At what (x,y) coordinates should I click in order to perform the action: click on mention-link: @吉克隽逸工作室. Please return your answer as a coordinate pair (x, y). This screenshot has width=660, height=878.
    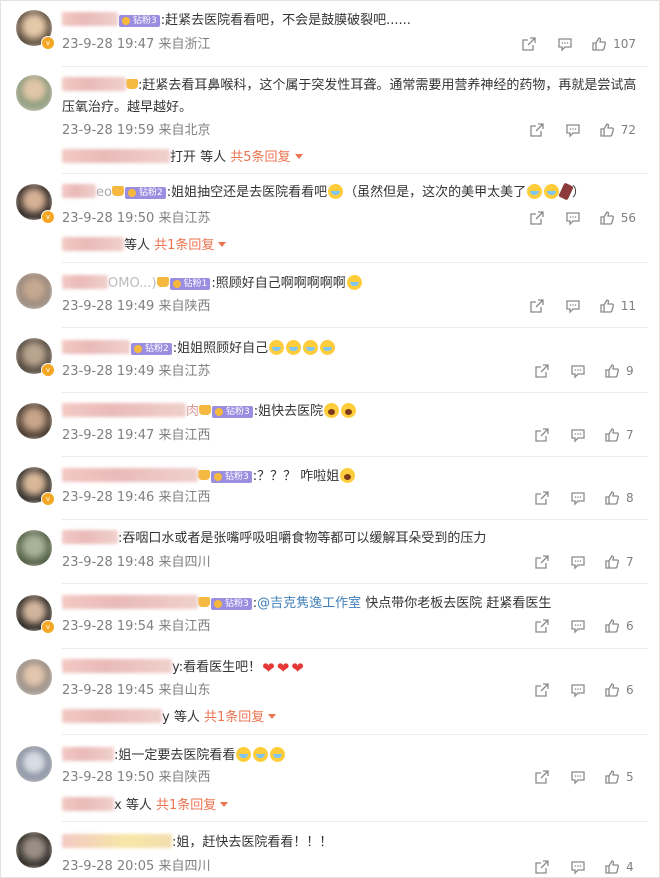
    Looking at the image, I should click on (309, 603).